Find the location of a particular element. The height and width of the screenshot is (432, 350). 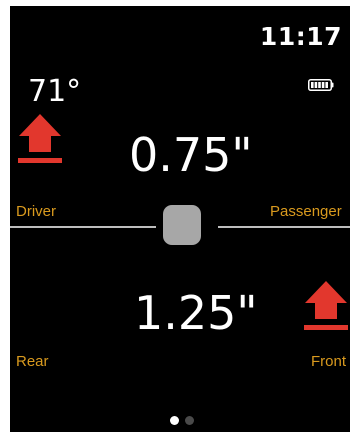

driver-label: Driver is located at coordinates (36, 211).